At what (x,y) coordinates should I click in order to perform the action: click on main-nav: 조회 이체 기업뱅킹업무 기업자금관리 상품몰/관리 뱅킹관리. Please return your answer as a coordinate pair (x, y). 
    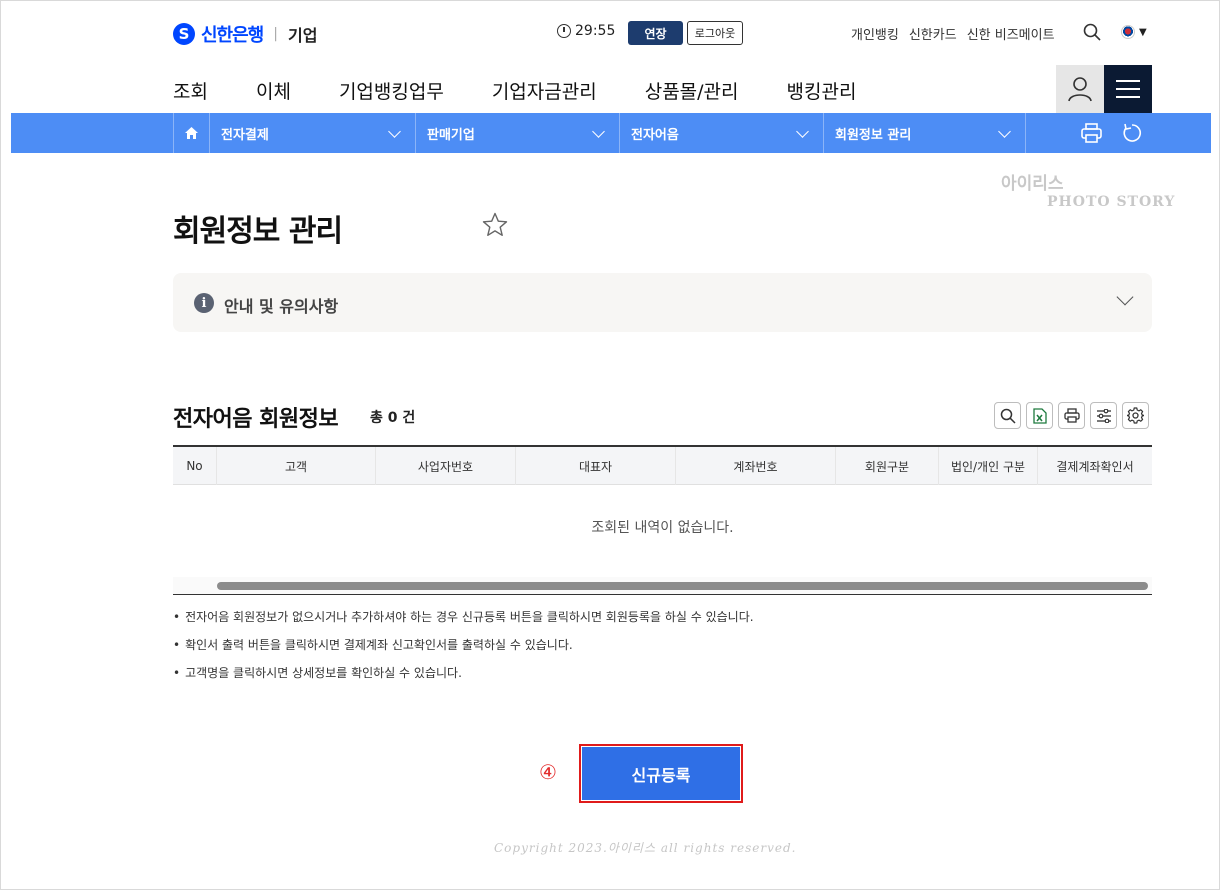
    Looking at the image, I should click on (538, 90).